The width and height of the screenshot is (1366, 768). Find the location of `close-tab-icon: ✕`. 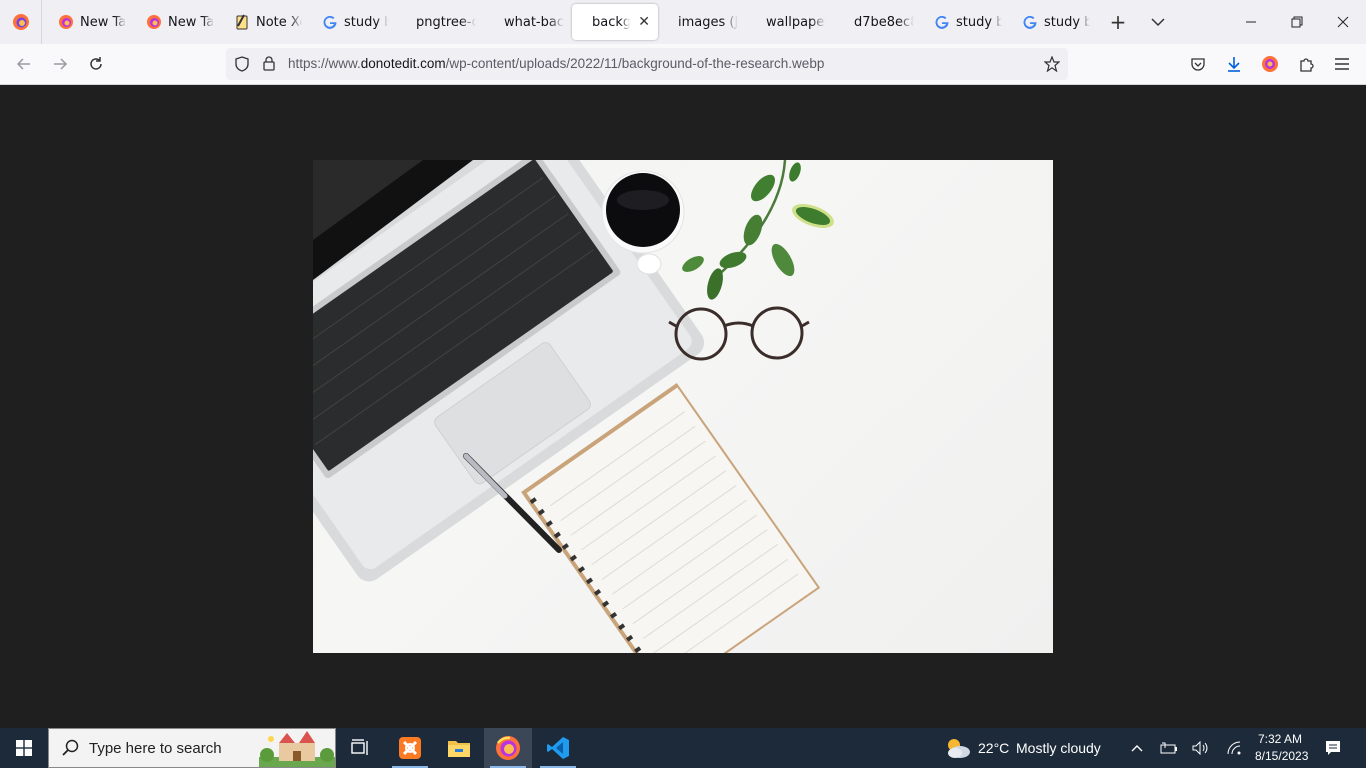

close-tab-icon: ✕ is located at coordinates (644, 22).